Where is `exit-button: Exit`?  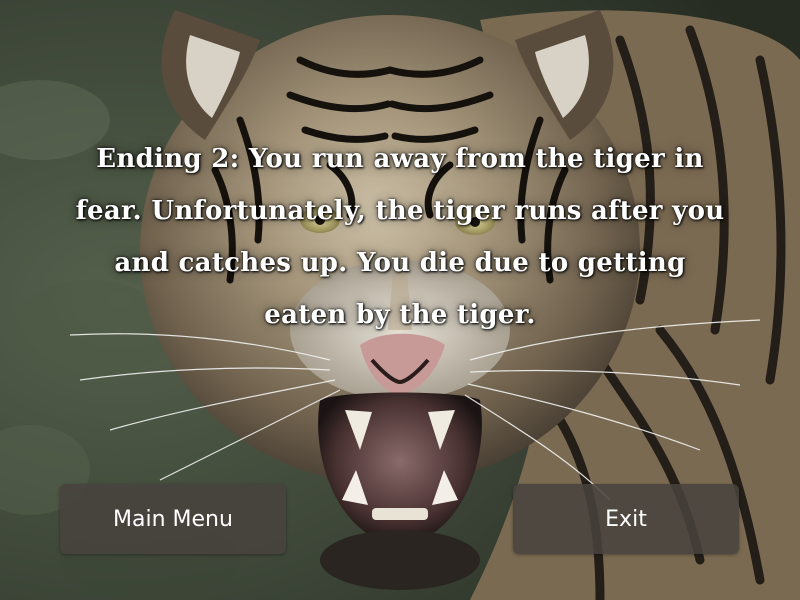
exit-button: Exit is located at coordinates (626, 519).